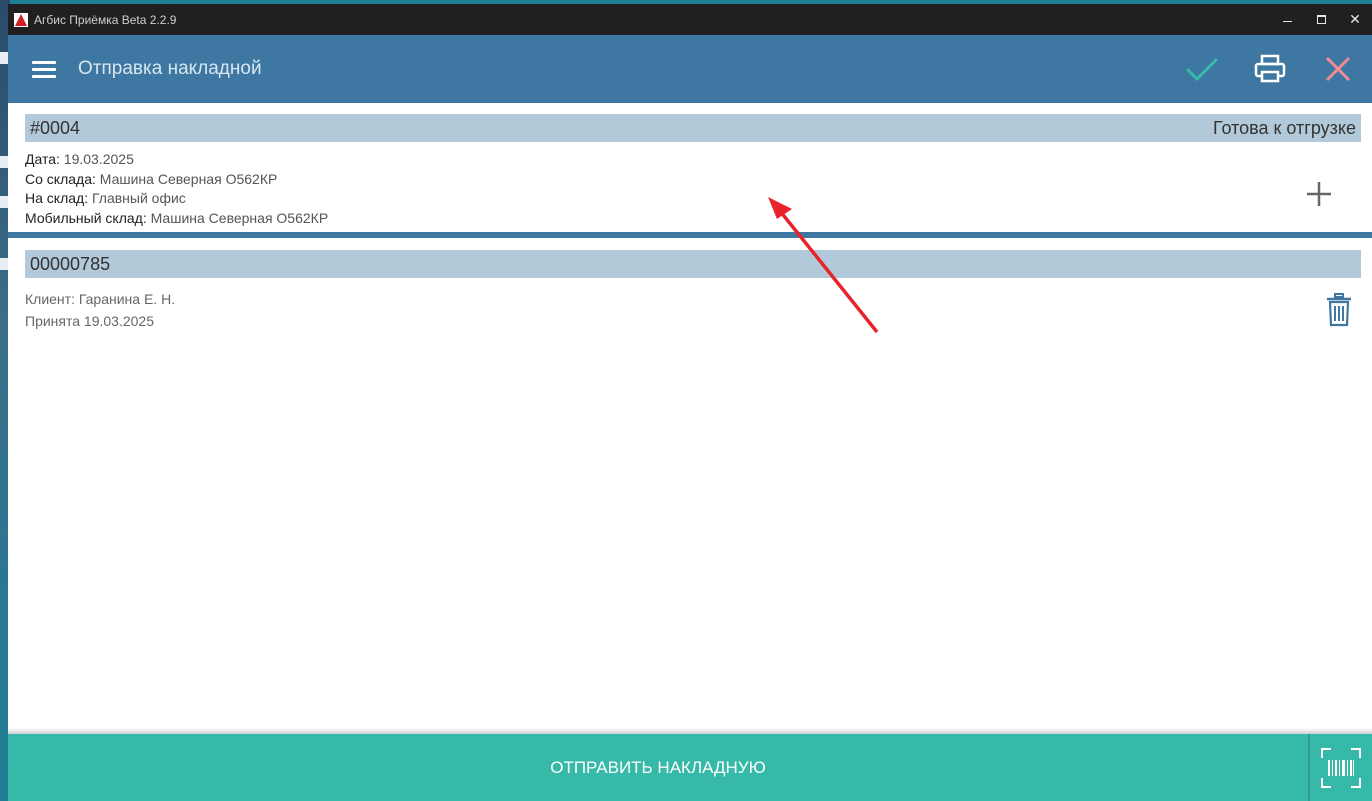 The image size is (1372, 801). I want to click on page-title: Отправка накладной, so click(170, 68).